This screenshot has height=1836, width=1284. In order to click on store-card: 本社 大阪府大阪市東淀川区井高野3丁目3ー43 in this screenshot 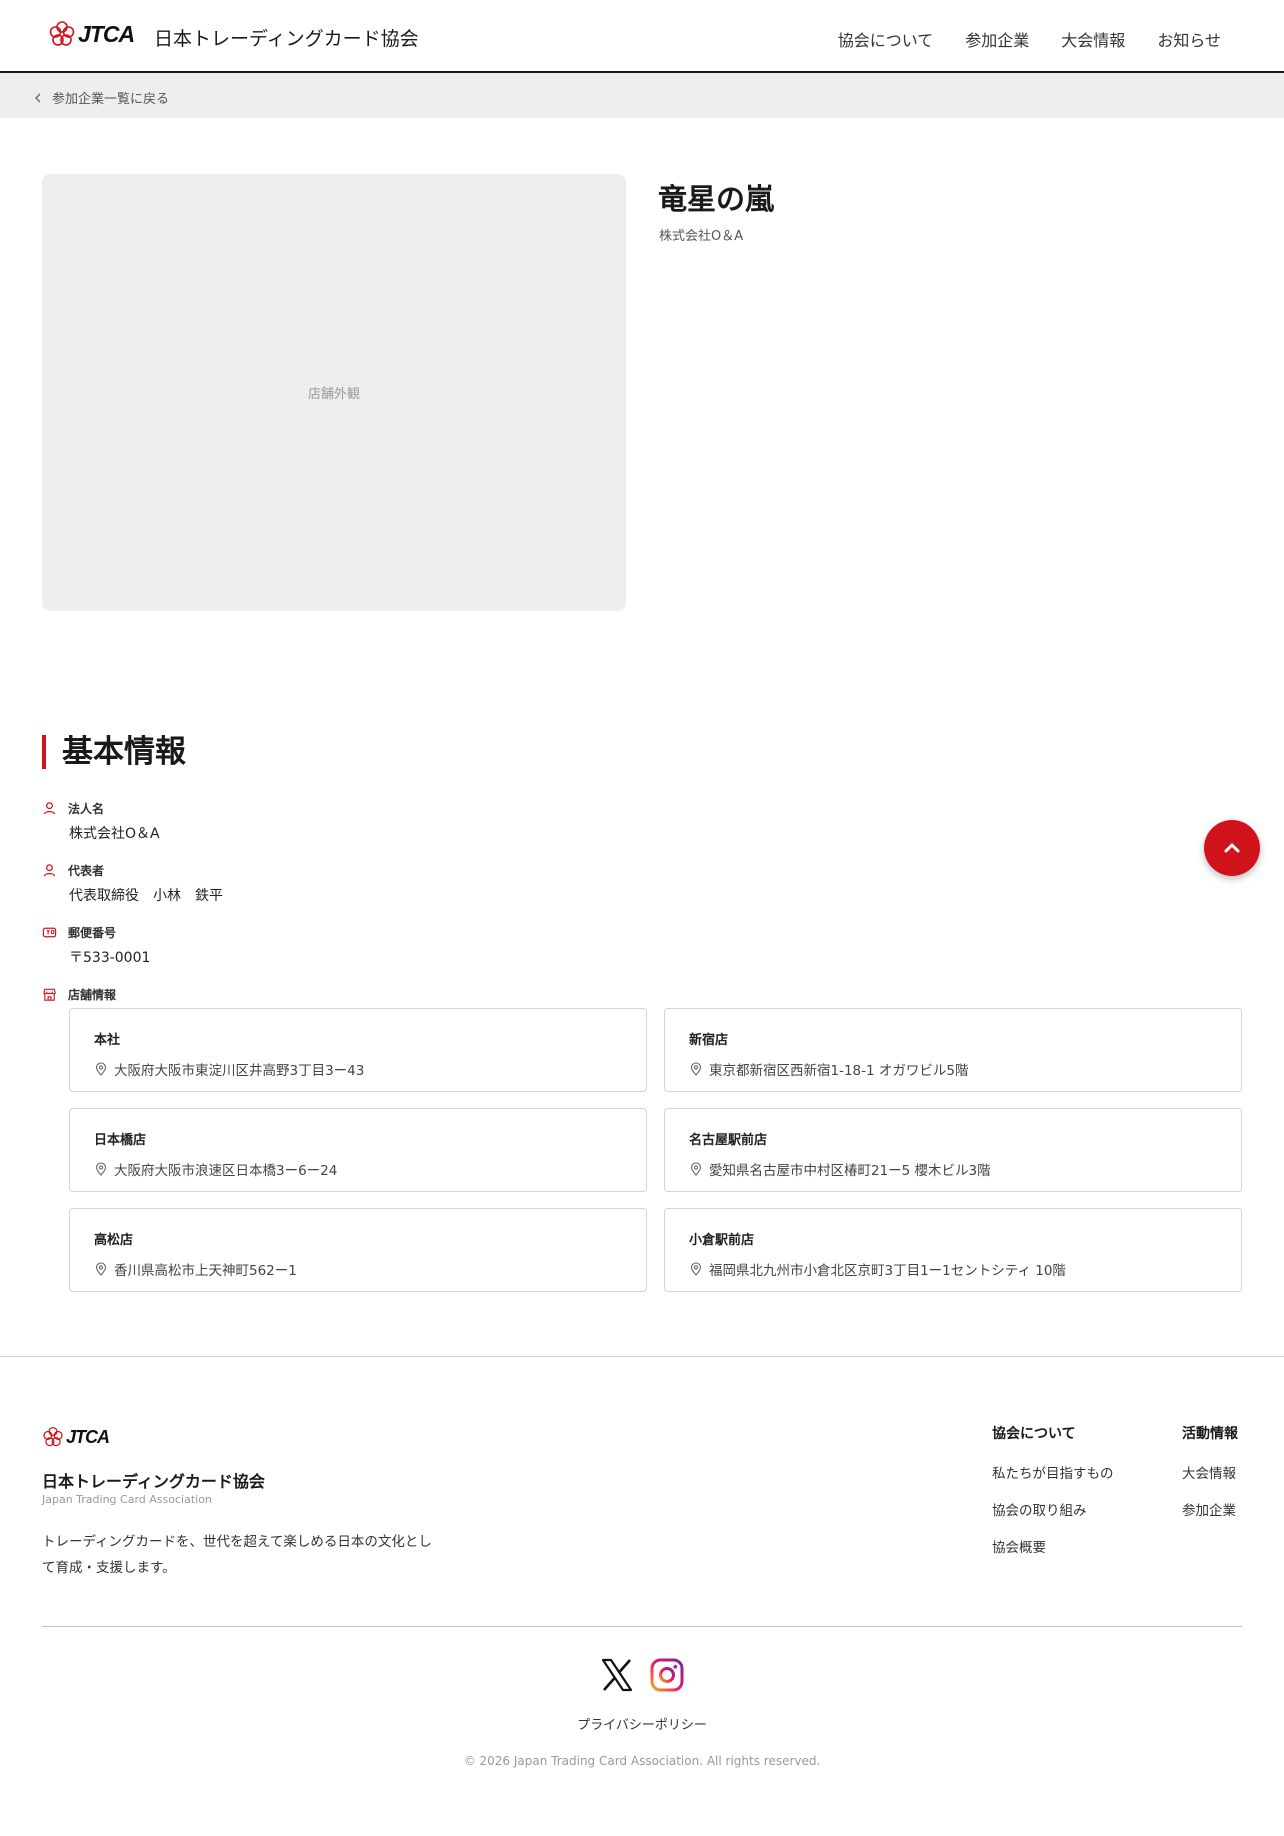, I will do `click(358, 1050)`.